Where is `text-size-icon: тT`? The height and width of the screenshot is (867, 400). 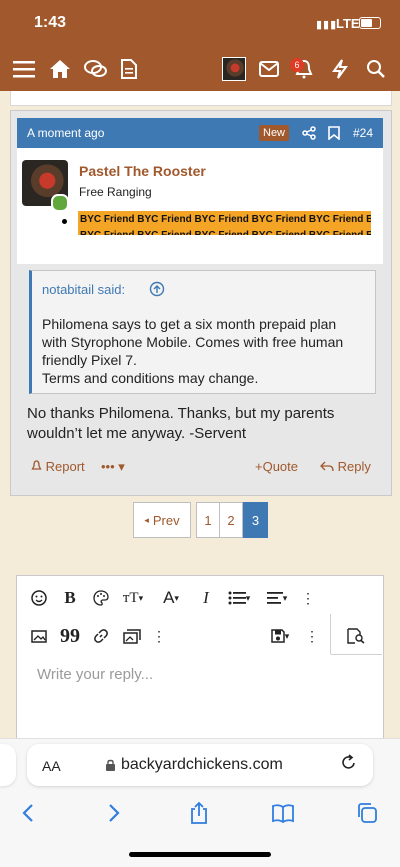 text-size-icon: тT is located at coordinates (130, 597).